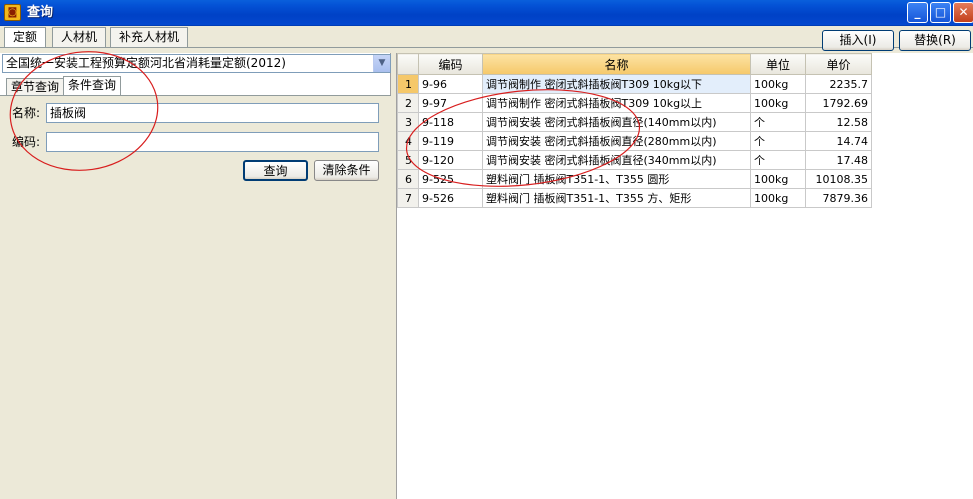 The image size is (973, 499). What do you see at coordinates (616, 141) in the screenshot?
I see `cell-name: 调节阀安装 密闭式斜插板阀直径(280mm以内)` at bounding box center [616, 141].